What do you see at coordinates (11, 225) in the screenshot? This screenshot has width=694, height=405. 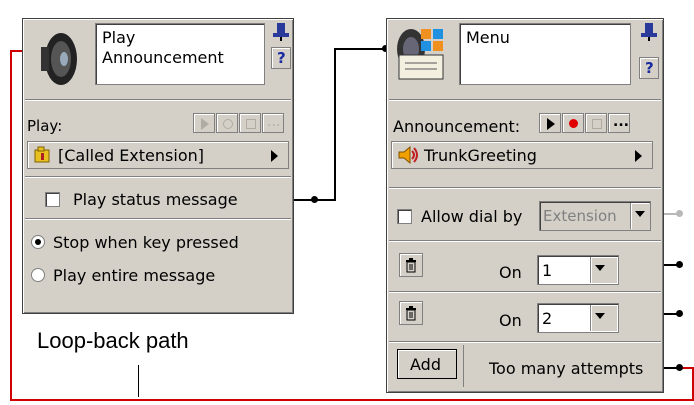 I see `loopback-path-left` at bounding box center [11, 225].